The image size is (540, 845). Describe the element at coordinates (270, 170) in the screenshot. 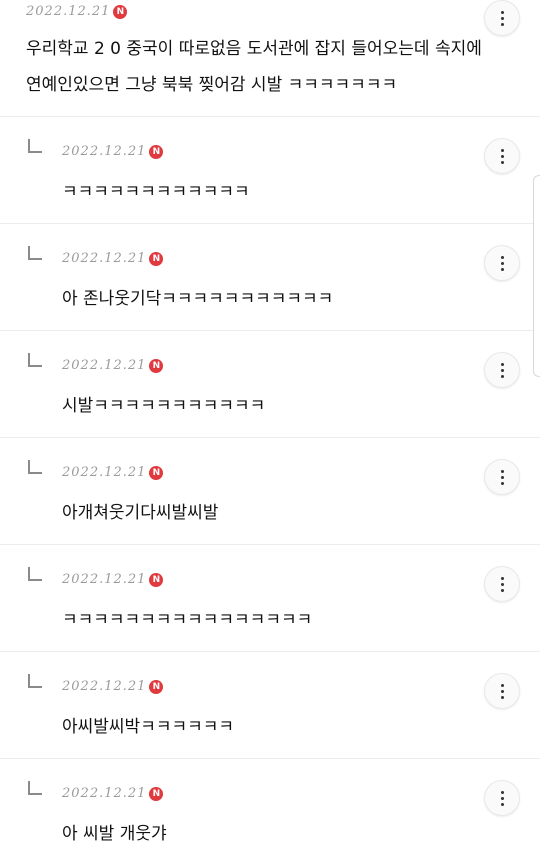

I see `reply-item: 2022.12.21 N ㅋㅋㅋㅋㅋㅋㅋㅋㅋㅋㅋㅋ` at that location.